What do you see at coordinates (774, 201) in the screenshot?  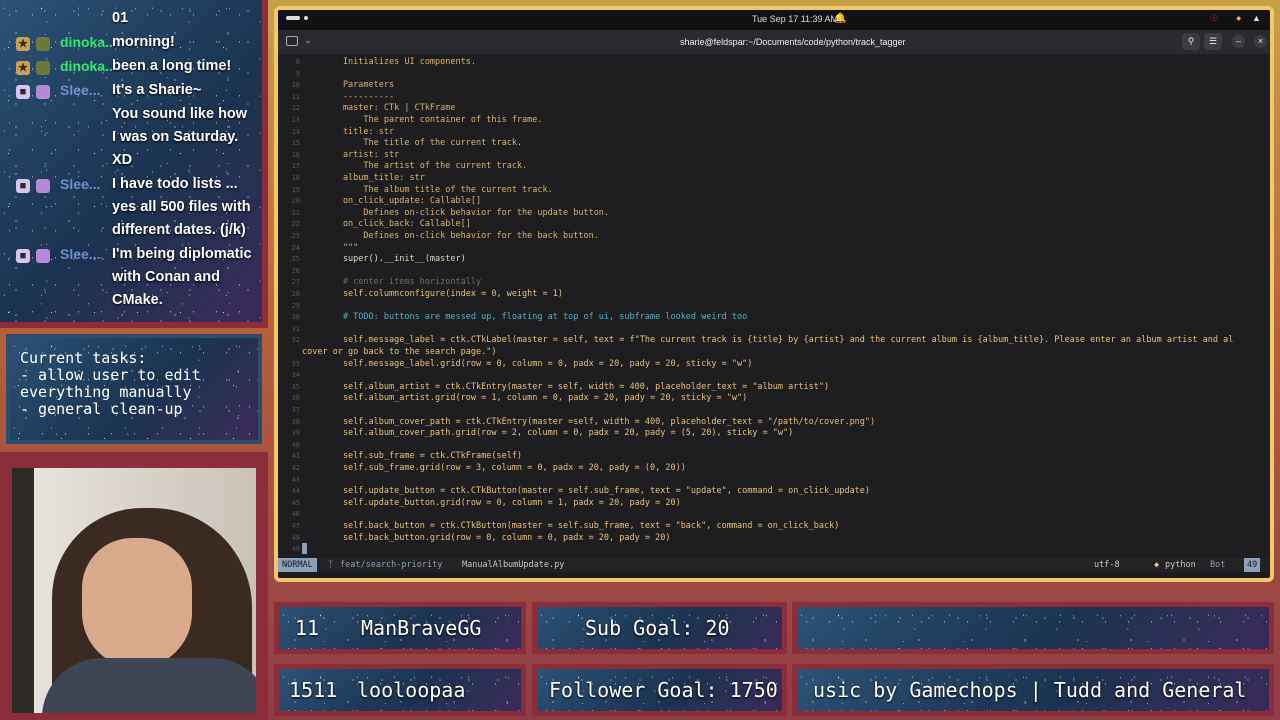 I see `code-line: 20 on_click_update: Callable[]` at bounding box center [774, 201].